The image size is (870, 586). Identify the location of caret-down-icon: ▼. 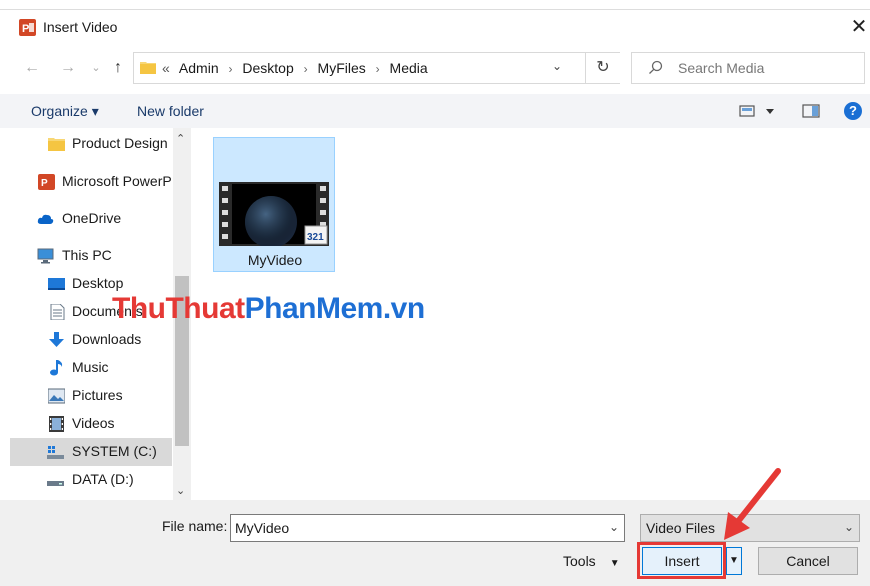
(614, 563).